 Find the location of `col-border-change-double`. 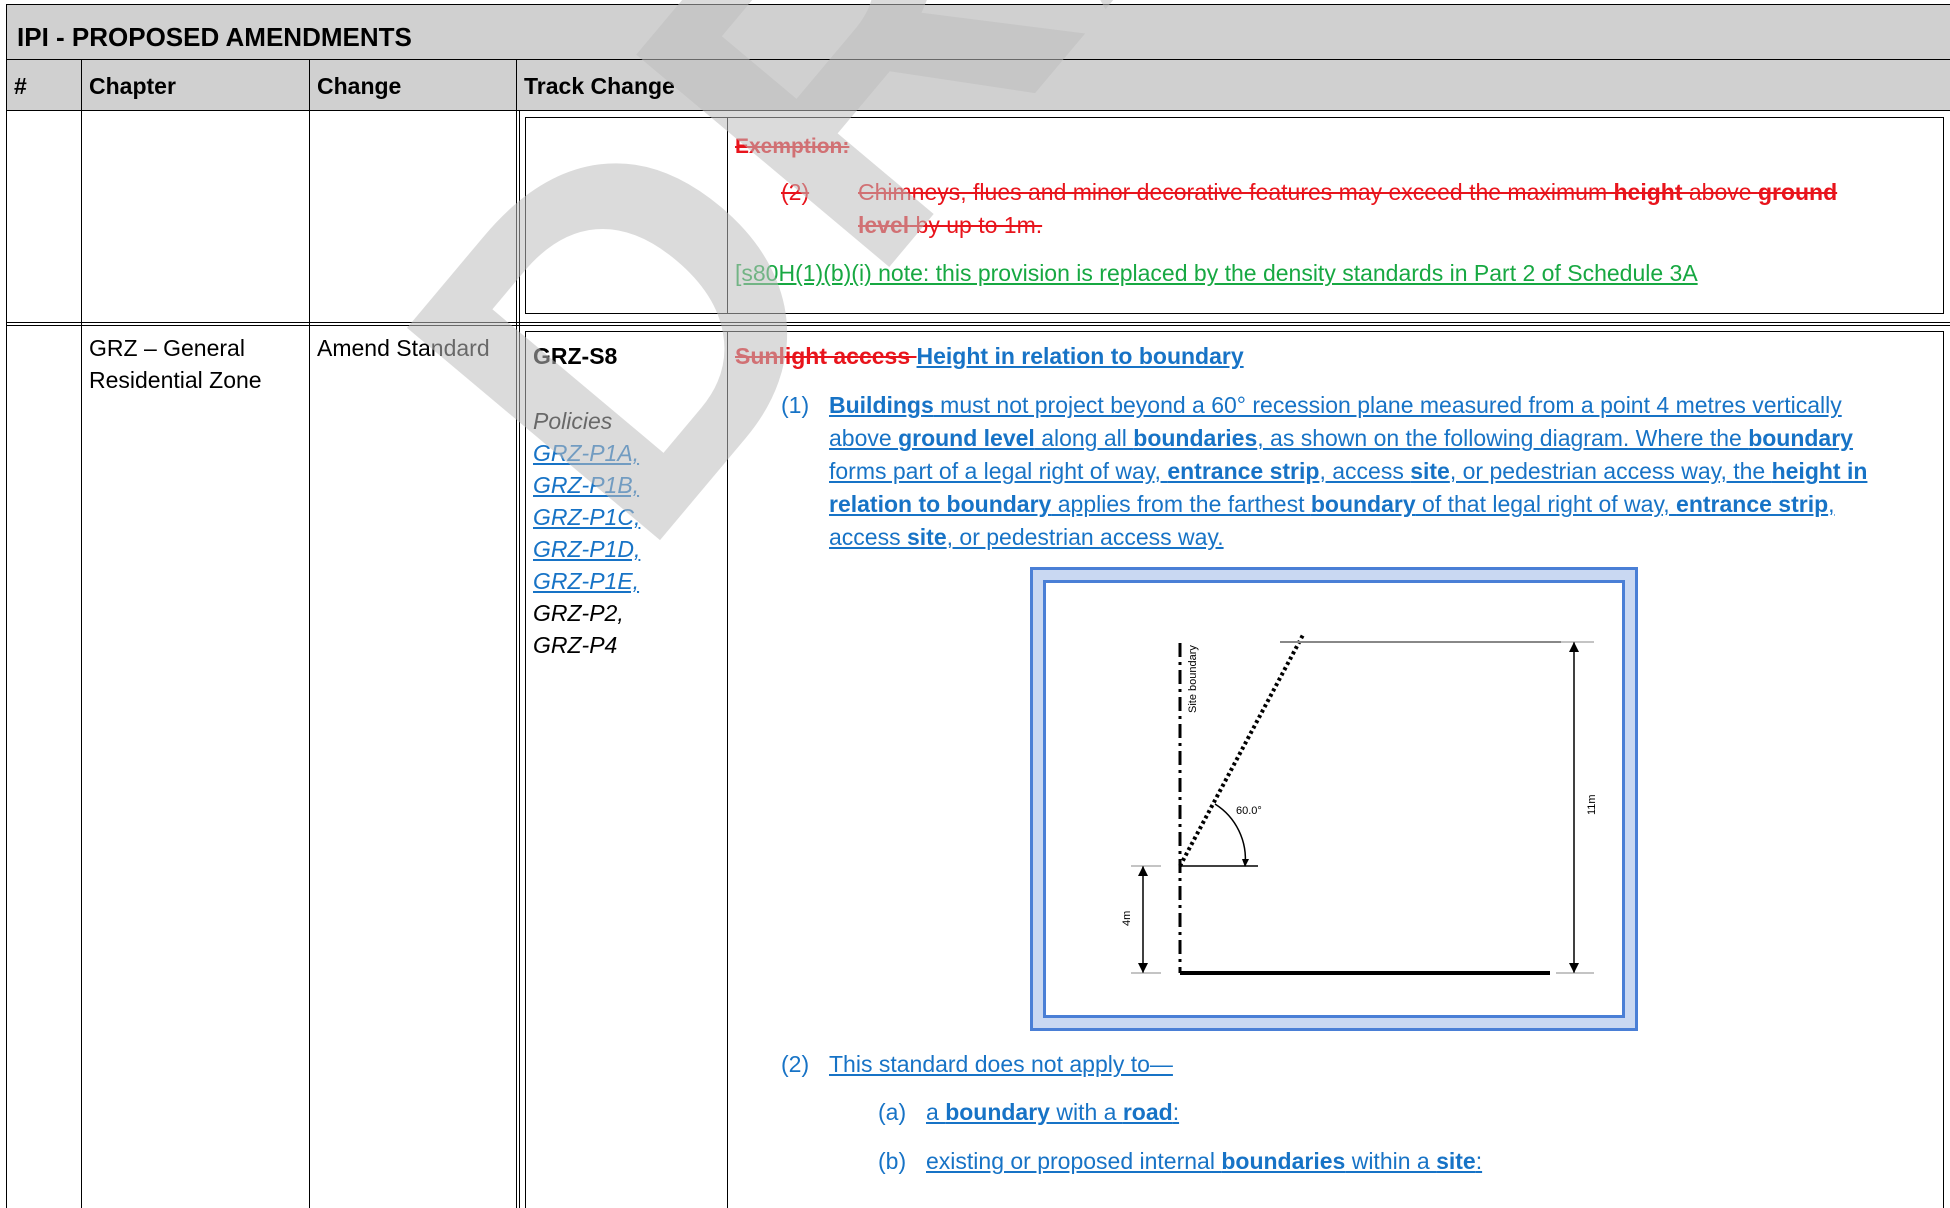

col-border-change-double is located at coordinates (519, 659).